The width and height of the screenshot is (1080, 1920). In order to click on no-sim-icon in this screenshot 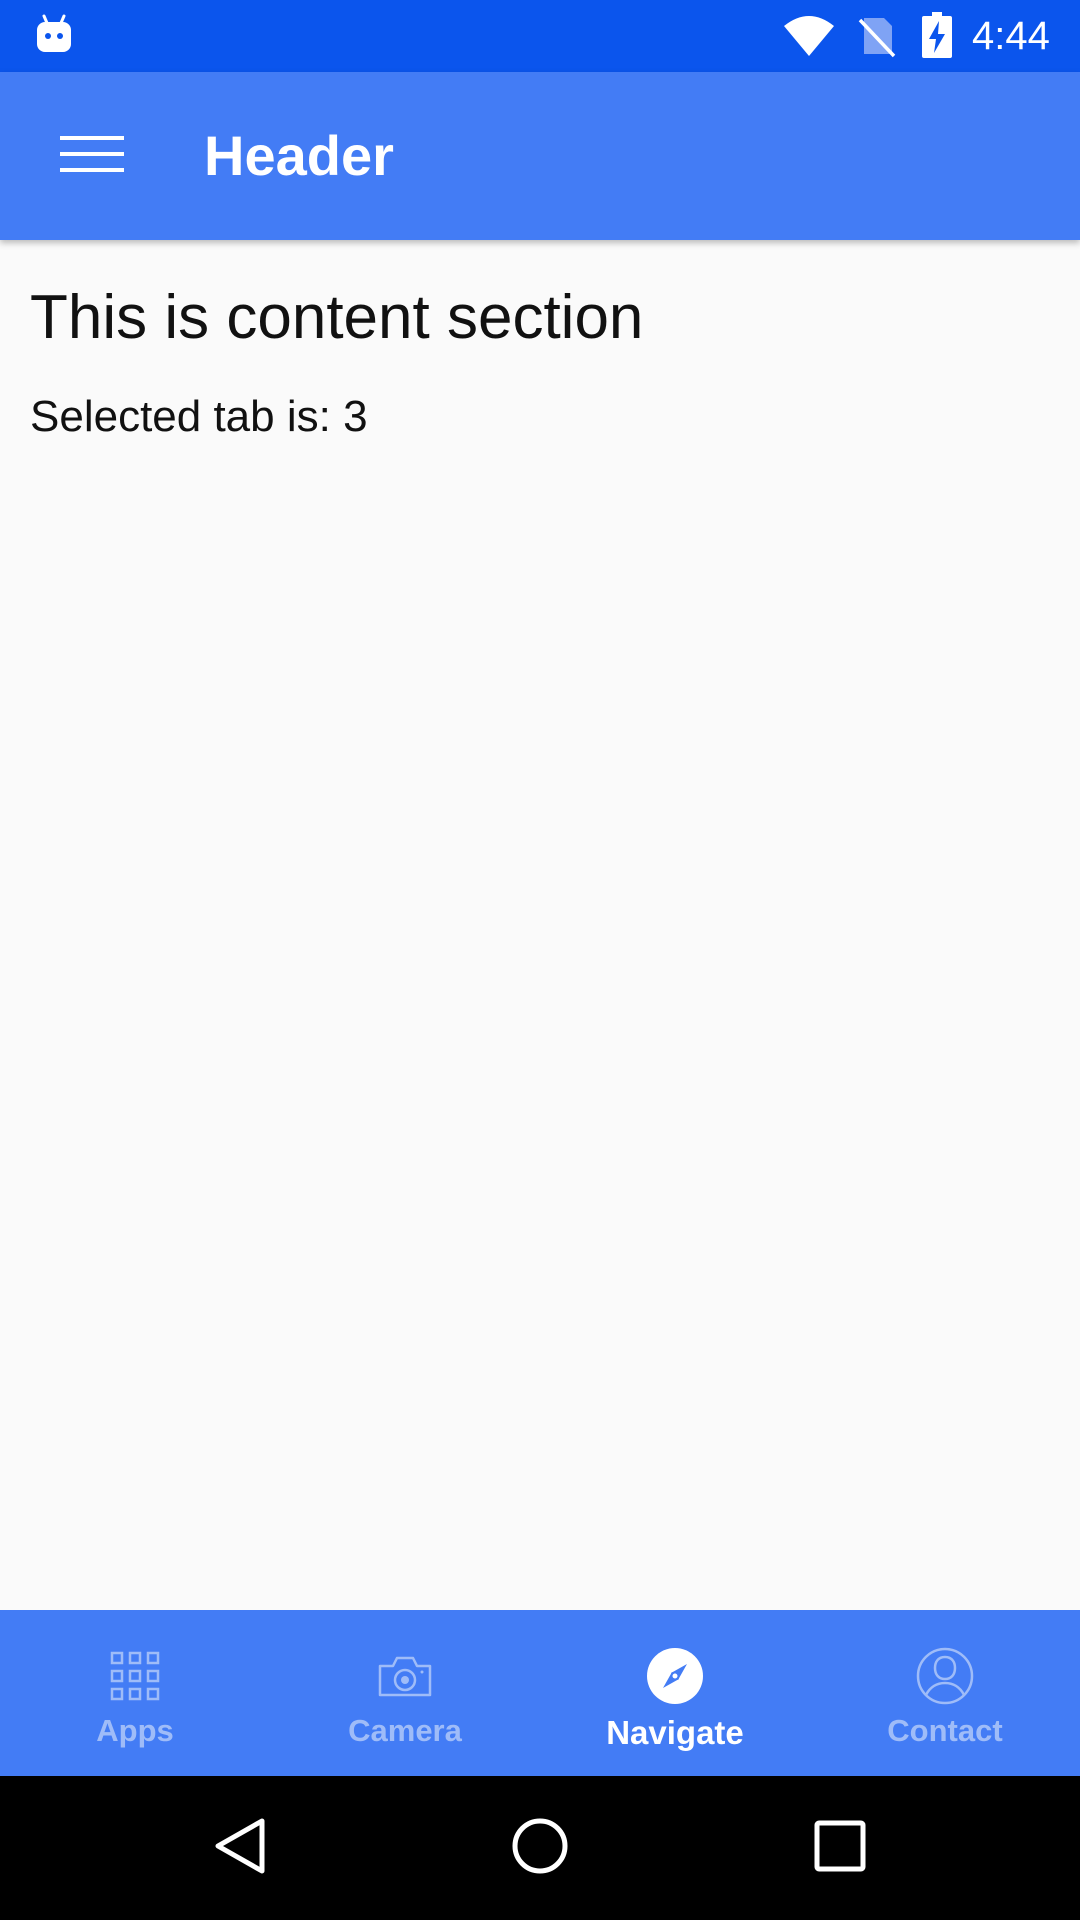, I will do `click(877, 36)`.